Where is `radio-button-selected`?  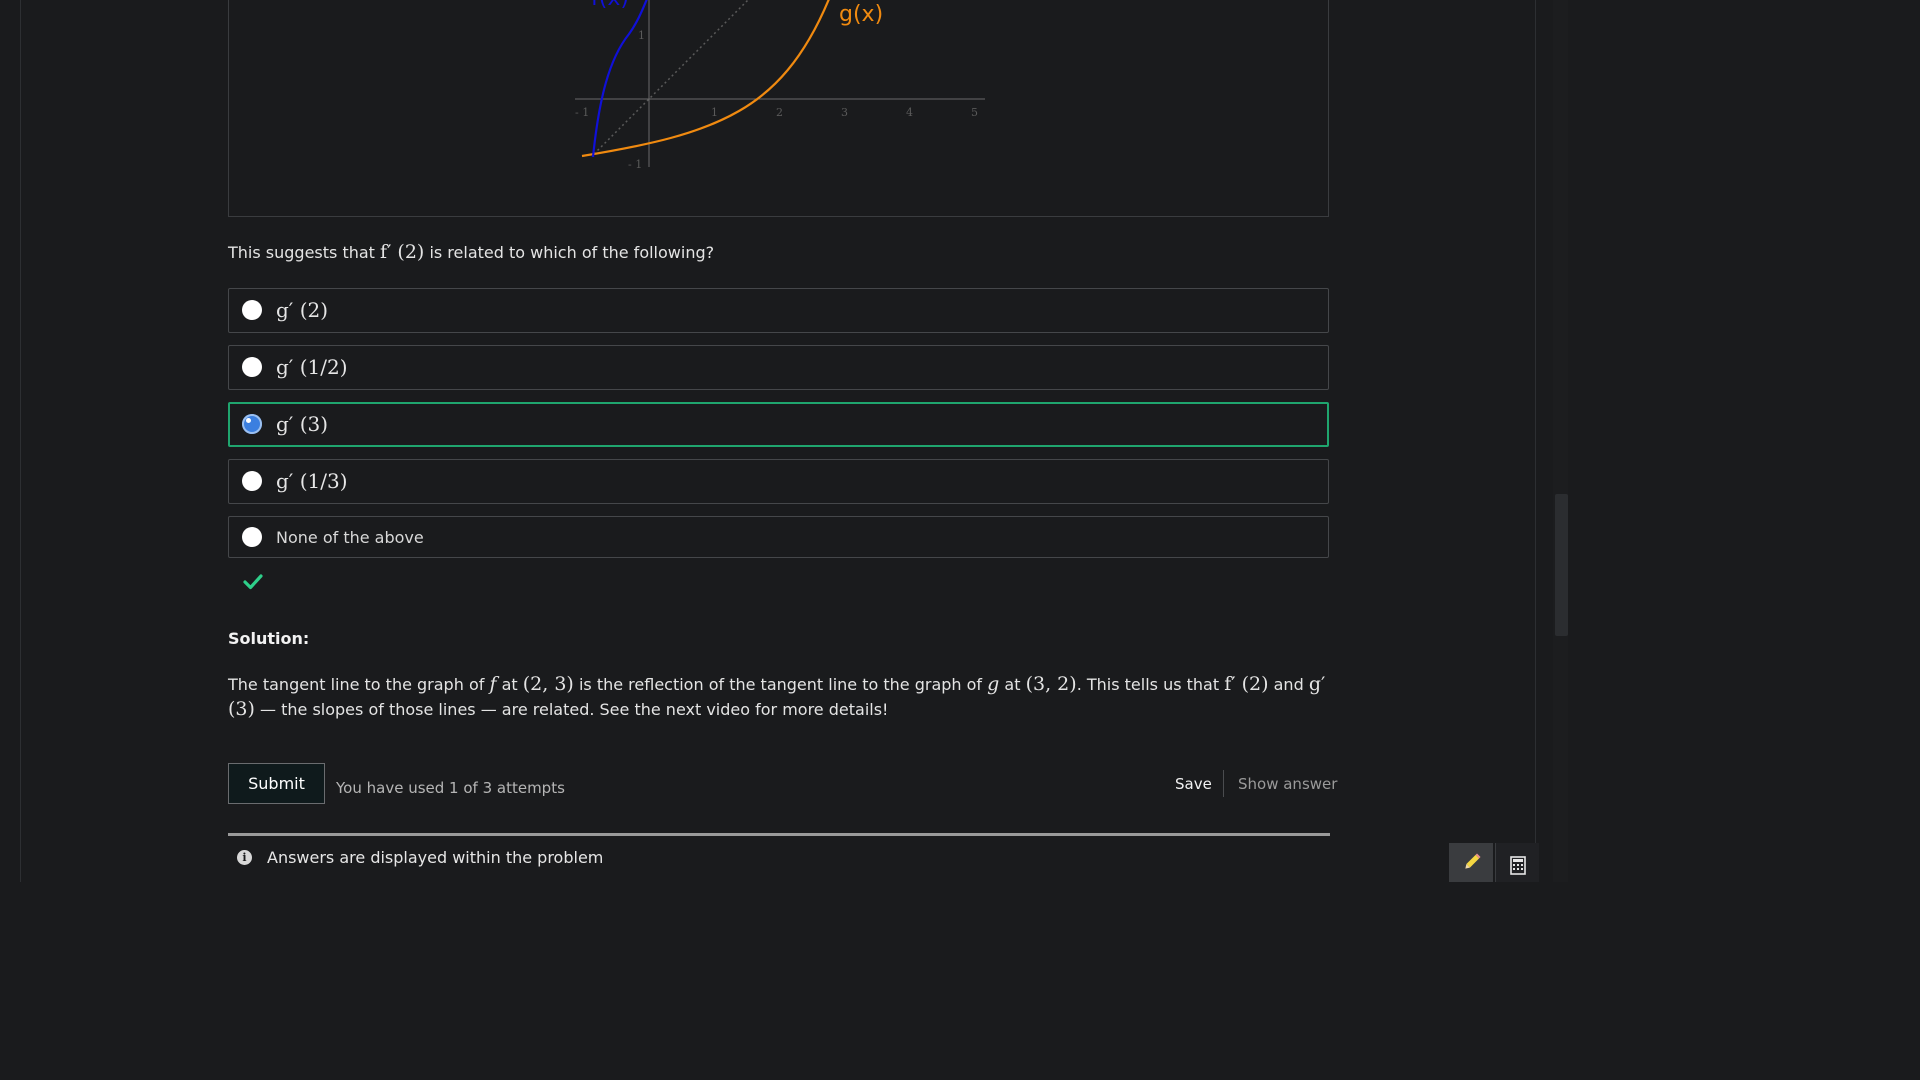 radio-button-selected is located at coordinates (252, 424).